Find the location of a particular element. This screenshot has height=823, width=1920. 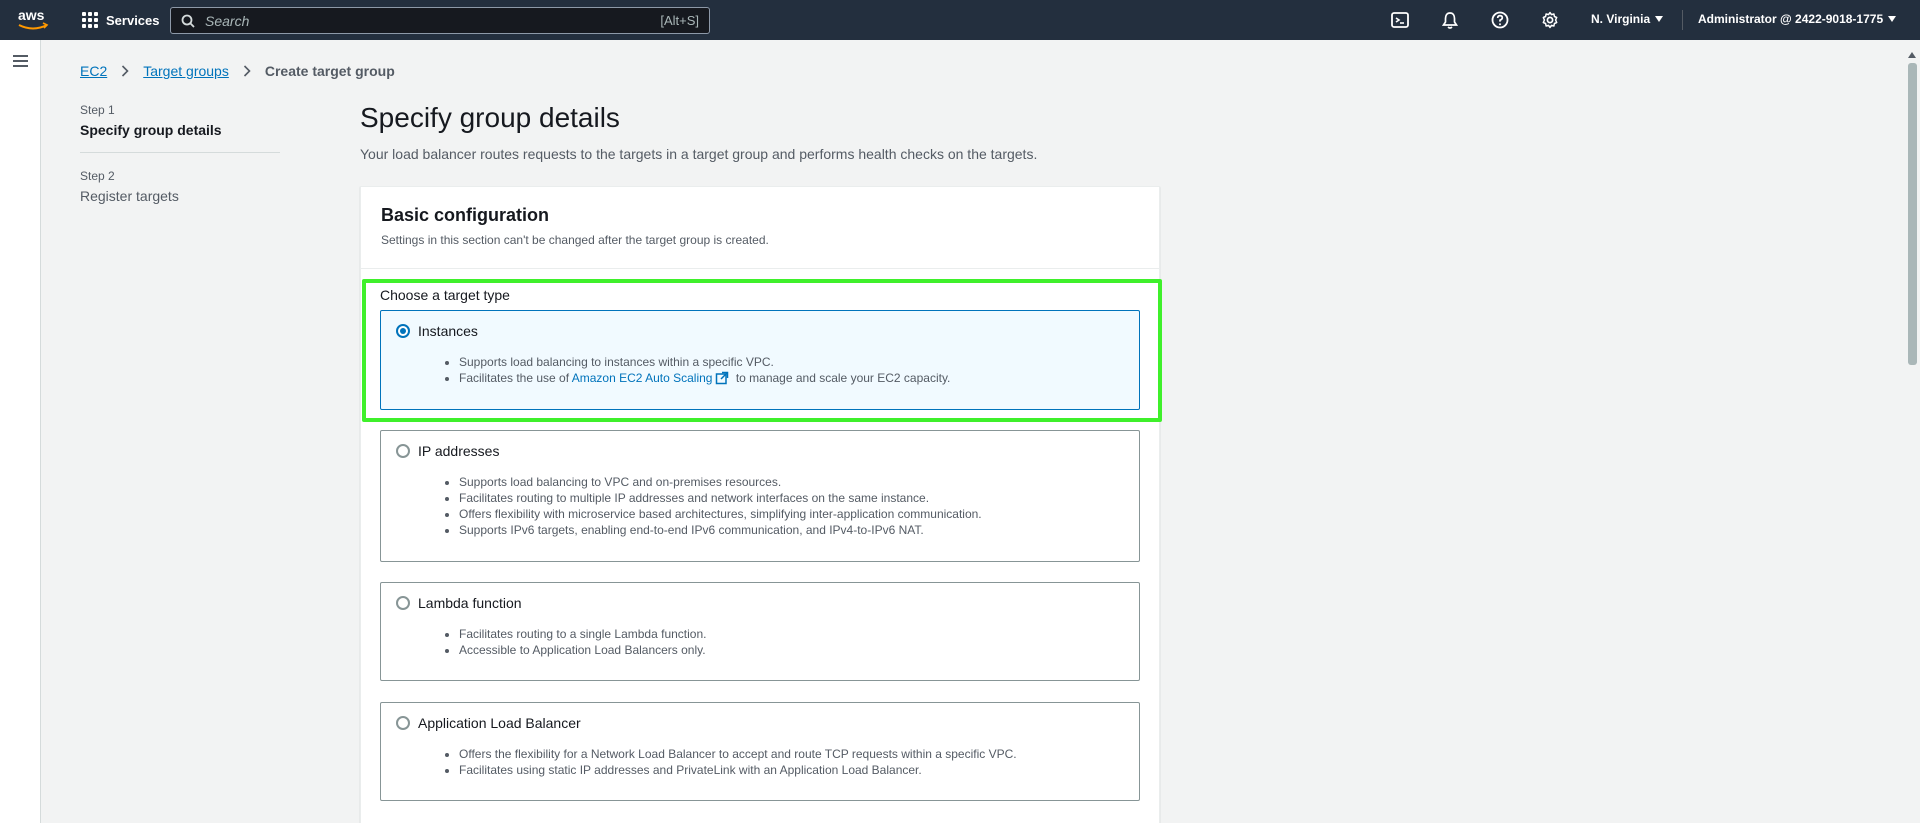

search-input: Search [Alt+S] is located at coordinates (440, 20).